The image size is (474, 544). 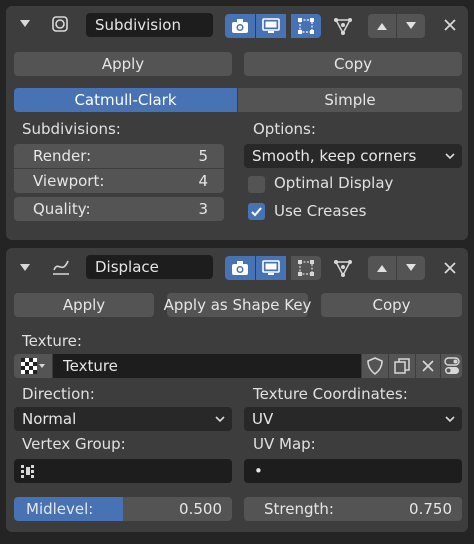 What do you see at coordinates (138, 25) in the screenshot?
I see `modifier-name: Subdivision` at bounding box center [138, 25].